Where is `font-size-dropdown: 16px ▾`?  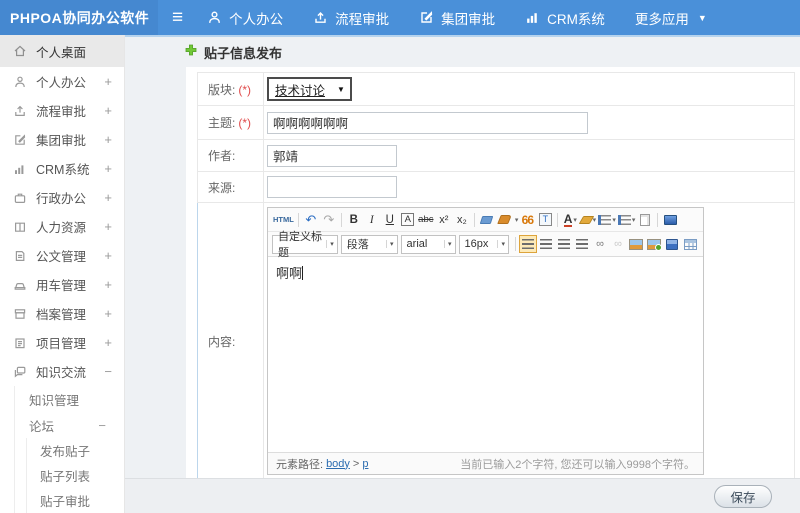
font-size-dropdown: 16px ▾ is located at coordinates (483, 244).